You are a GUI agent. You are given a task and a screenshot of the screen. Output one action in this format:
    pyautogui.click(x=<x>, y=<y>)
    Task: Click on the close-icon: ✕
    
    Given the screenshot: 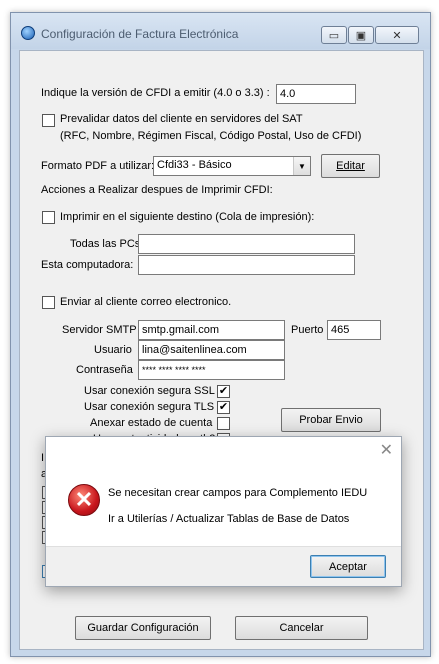 What is the action you would take?
    pyautogui.click(x=397, y=35)
    